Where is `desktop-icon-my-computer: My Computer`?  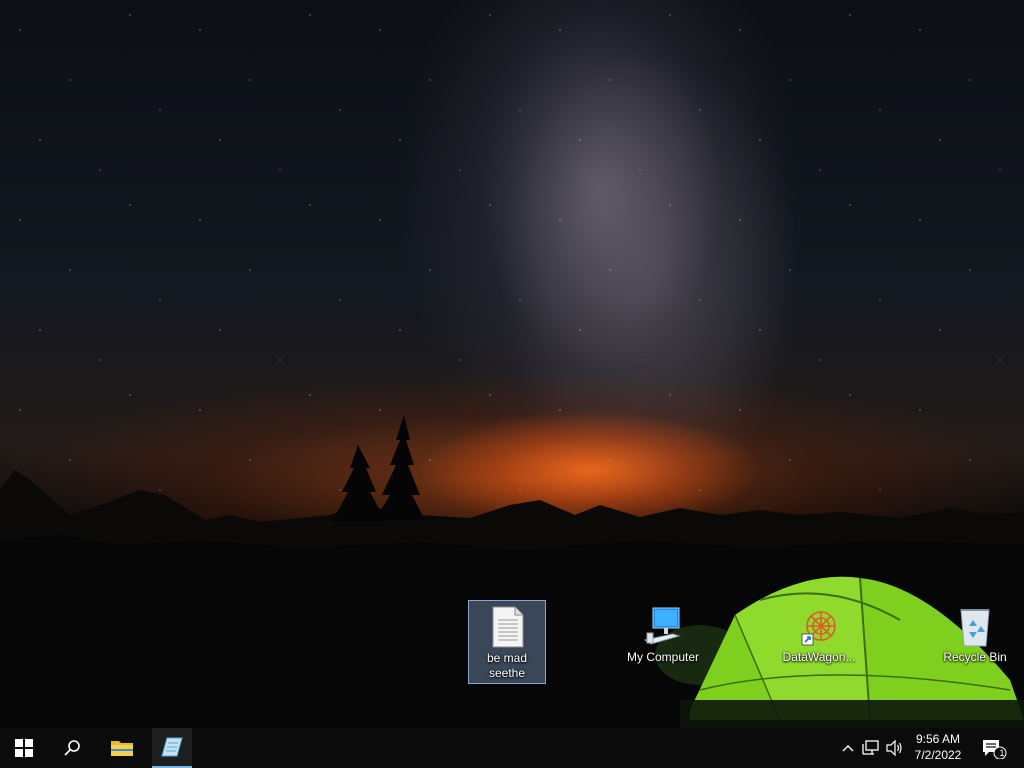
desktop-icon-my-computer: My Computer is located at coordinates (663, 642).